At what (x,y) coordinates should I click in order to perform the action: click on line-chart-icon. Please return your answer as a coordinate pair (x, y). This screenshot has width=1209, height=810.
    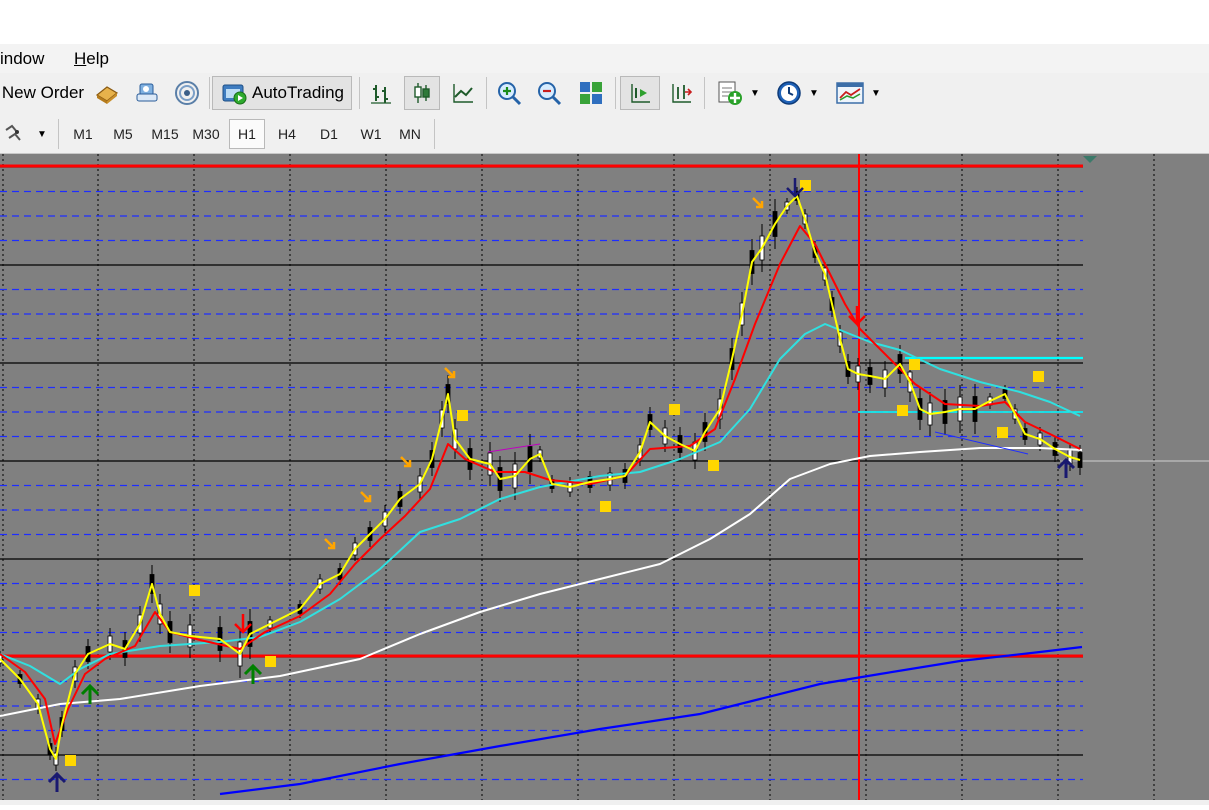
    Looking at the image, I should click on (463, 93).